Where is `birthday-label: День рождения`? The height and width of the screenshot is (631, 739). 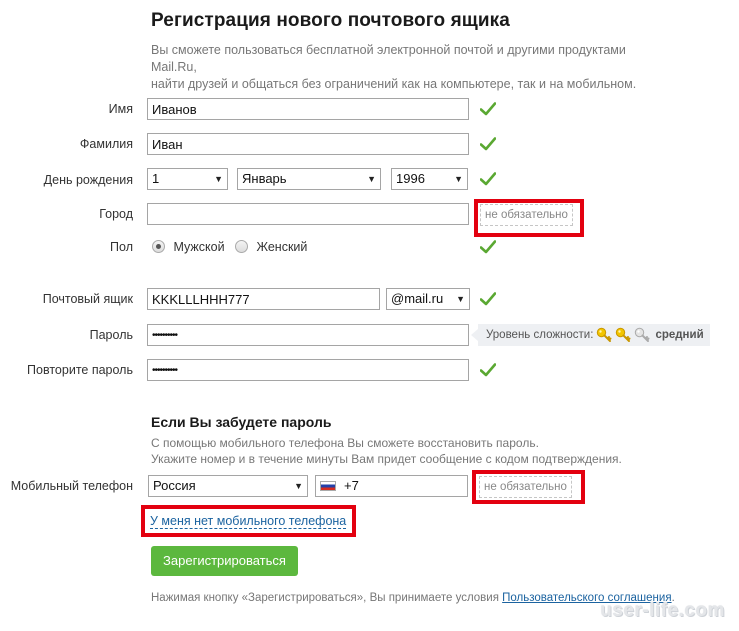 birthday-label: День рождения is located at coordinates (88, 180).